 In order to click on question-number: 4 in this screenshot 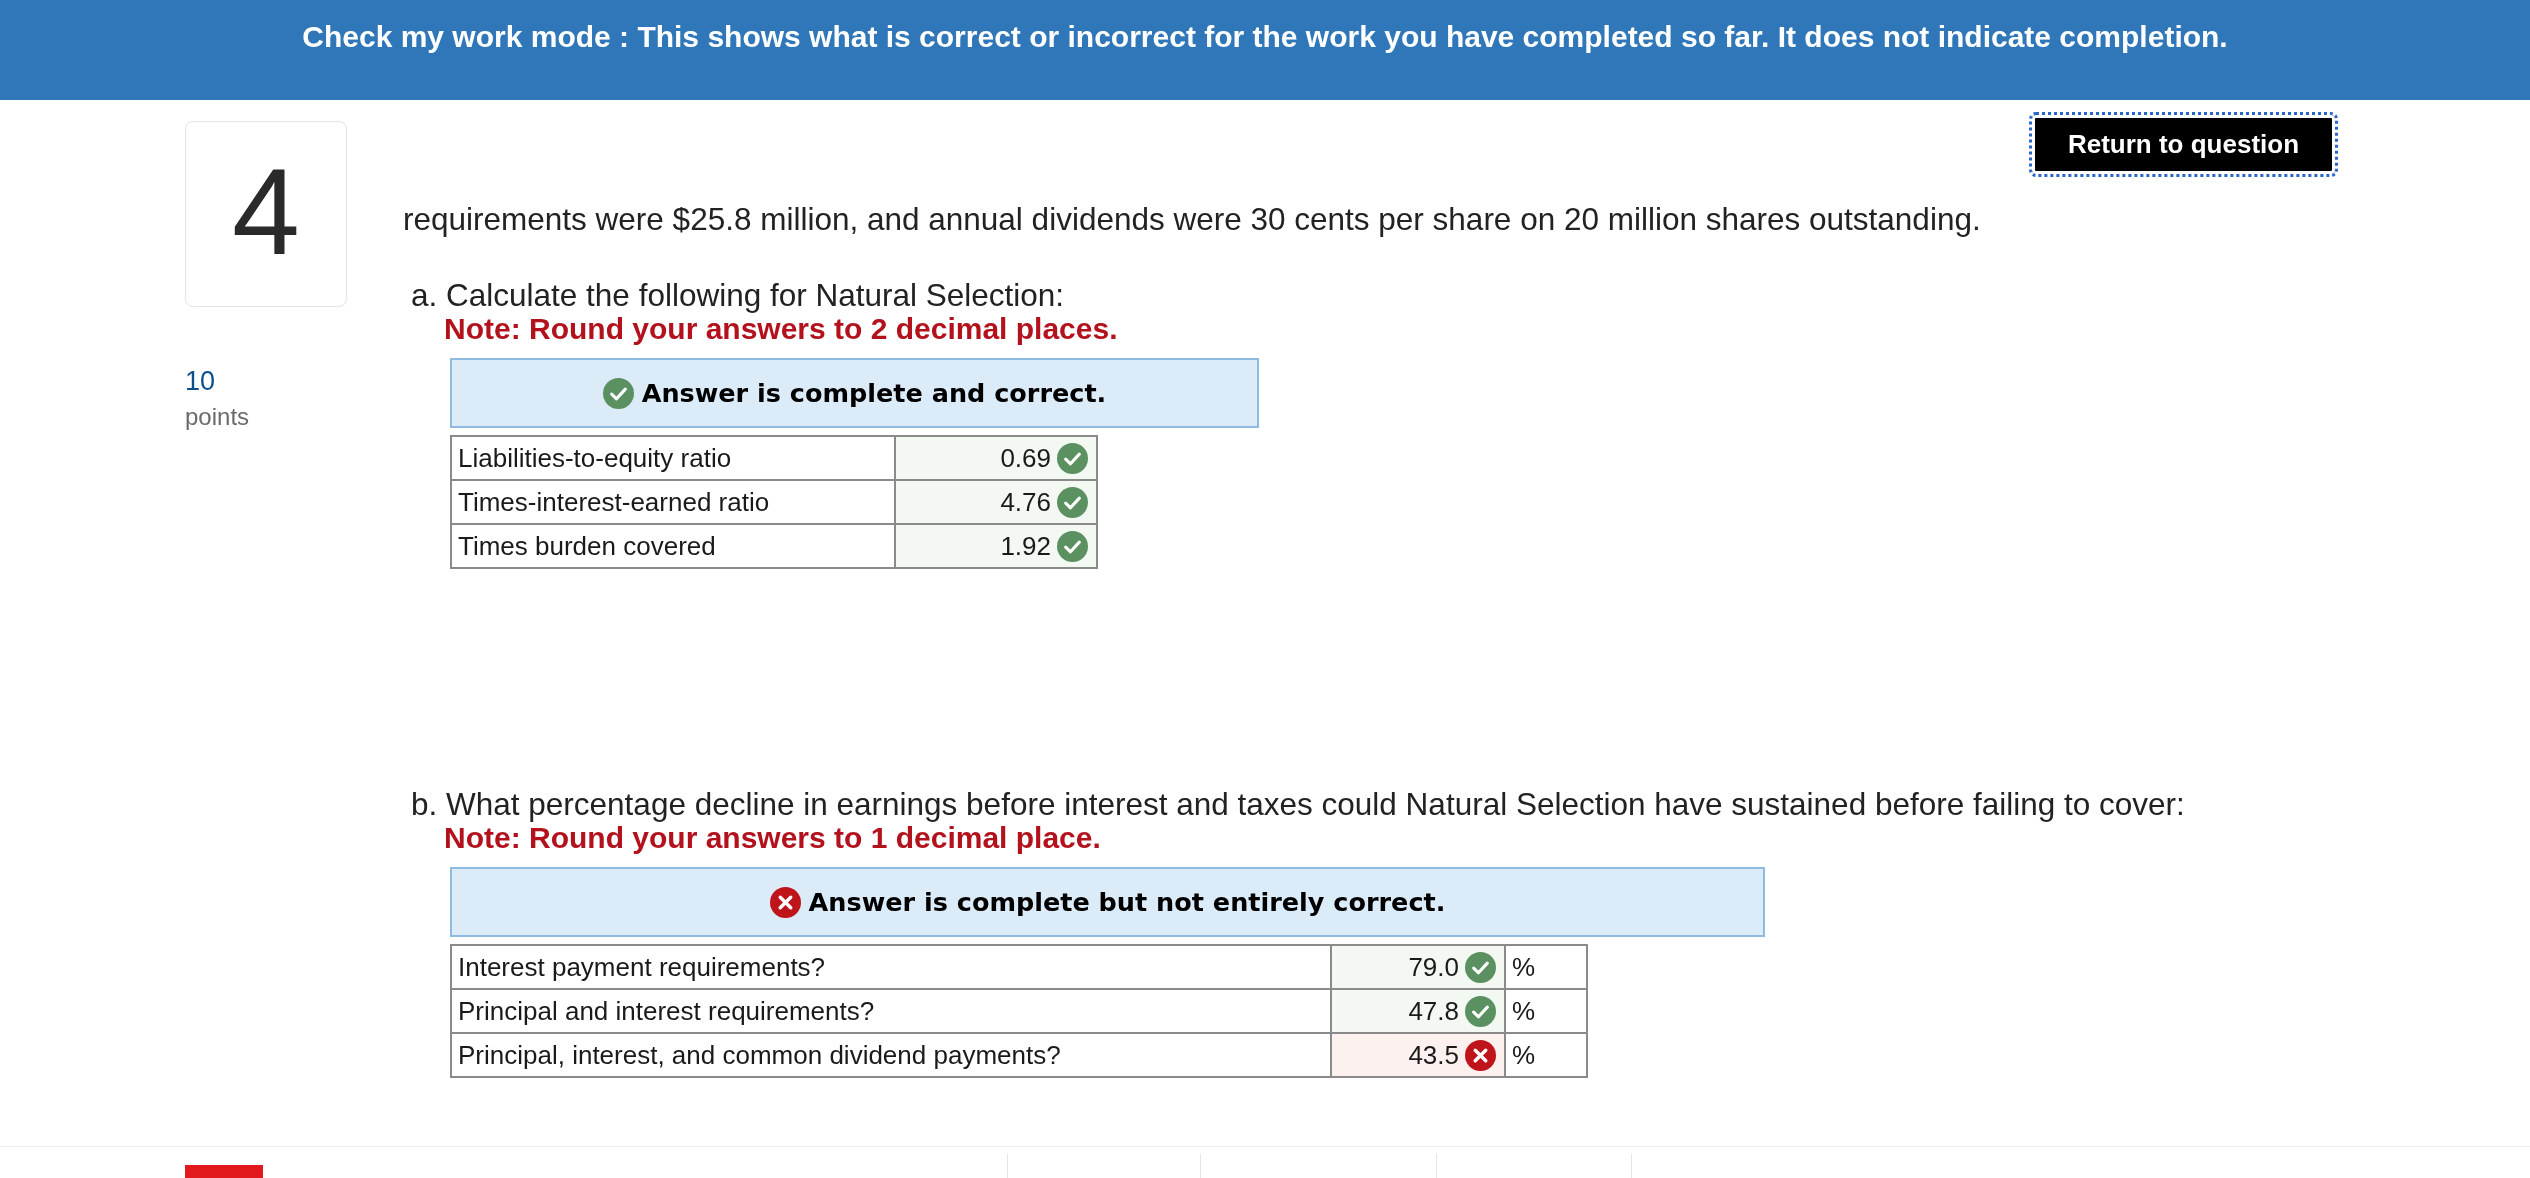, I will do `click(266, 212)`.